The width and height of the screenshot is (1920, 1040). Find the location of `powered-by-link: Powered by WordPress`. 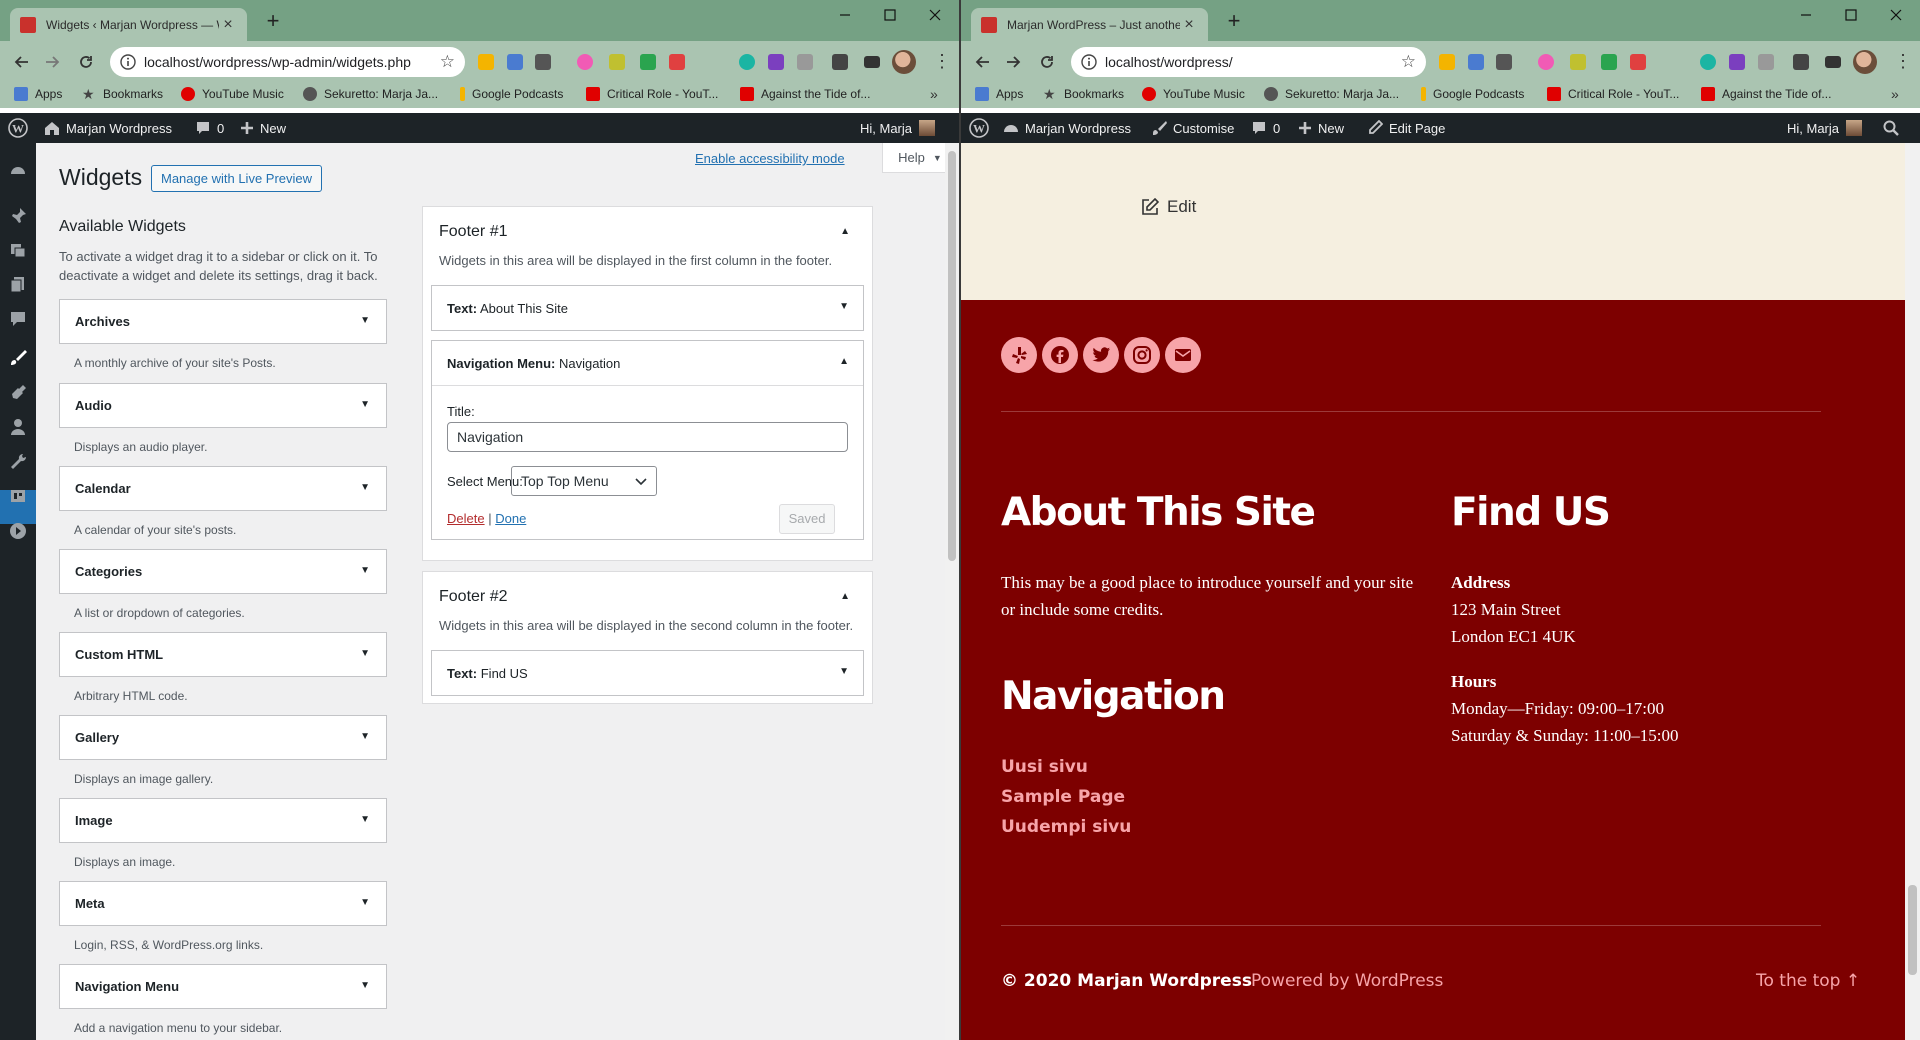

powered-by-link: Powered by WordPress is located at coordinates (1347, 981).